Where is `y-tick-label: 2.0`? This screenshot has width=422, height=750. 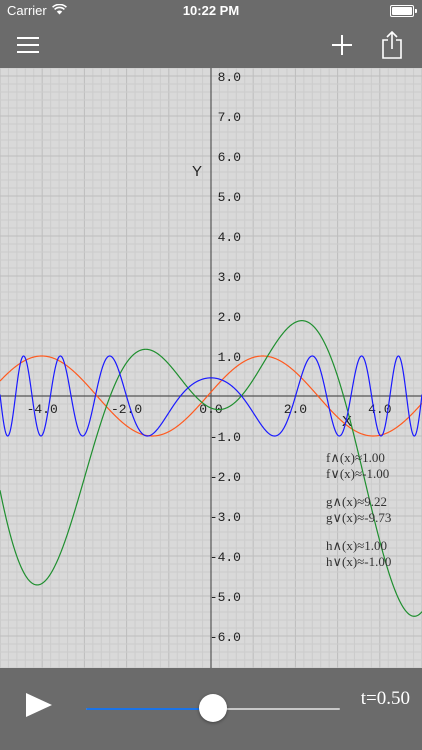
y-tick-label: 2.0 is located at coordinates (229, 317).